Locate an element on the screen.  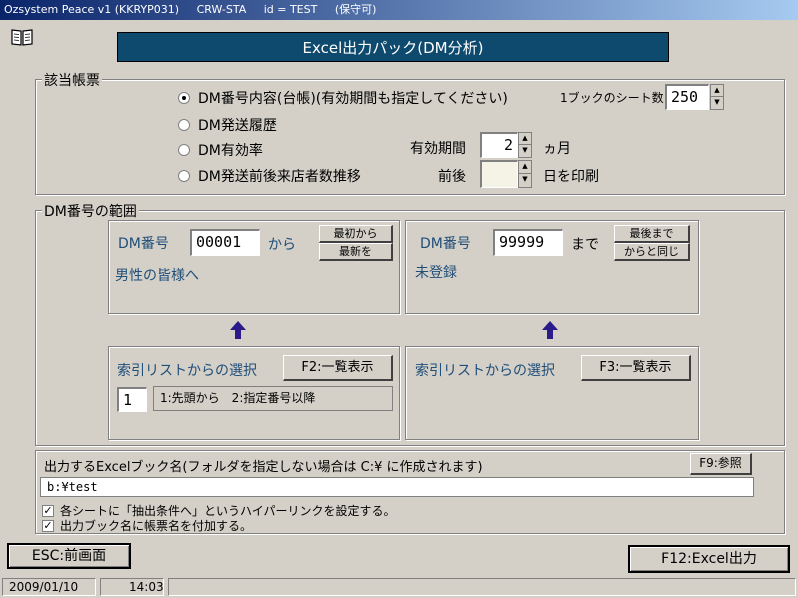
from-newest-button: 最新を is located at coordinates (356, 252).